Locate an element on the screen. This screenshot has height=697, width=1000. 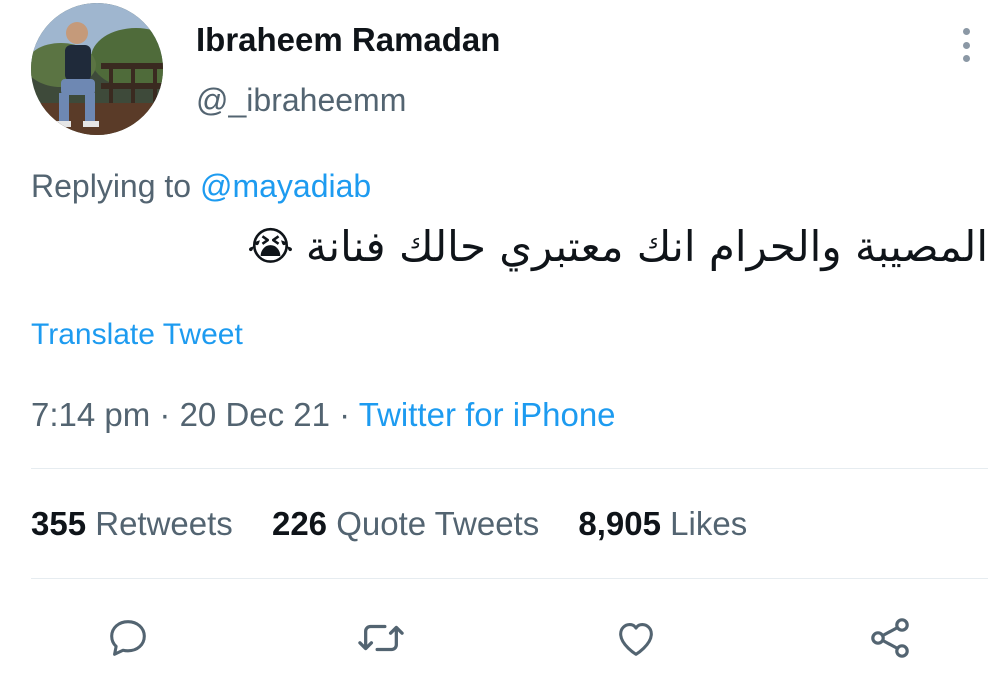
display-name: Ibraheem Ramadan is located at coordinates (348, 40).